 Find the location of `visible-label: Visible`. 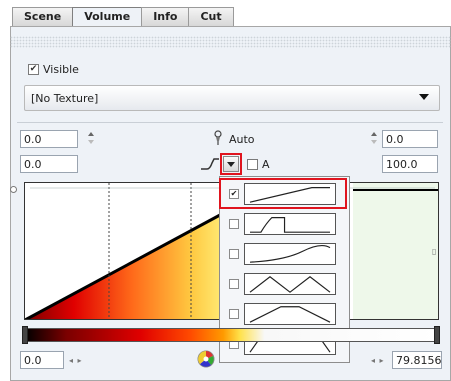

visible-label: Visible is located at coordinates (61, 69).